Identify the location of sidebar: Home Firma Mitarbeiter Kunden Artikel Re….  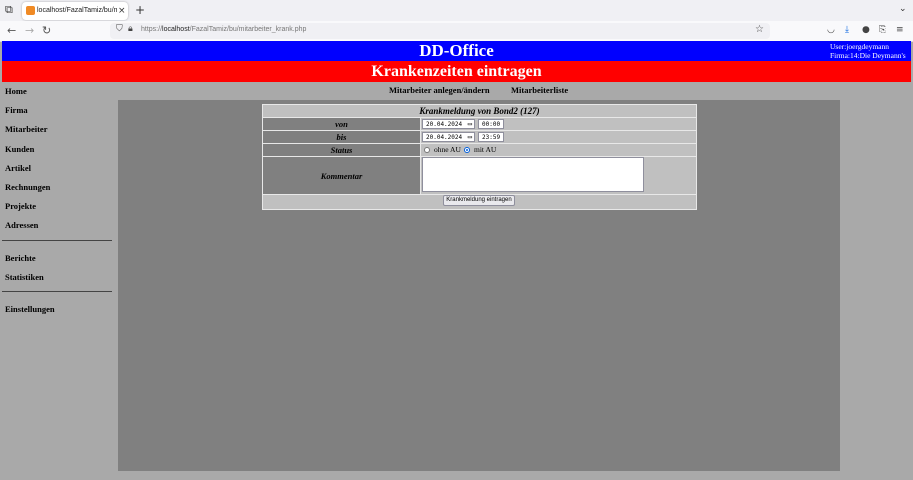
(58, 200).